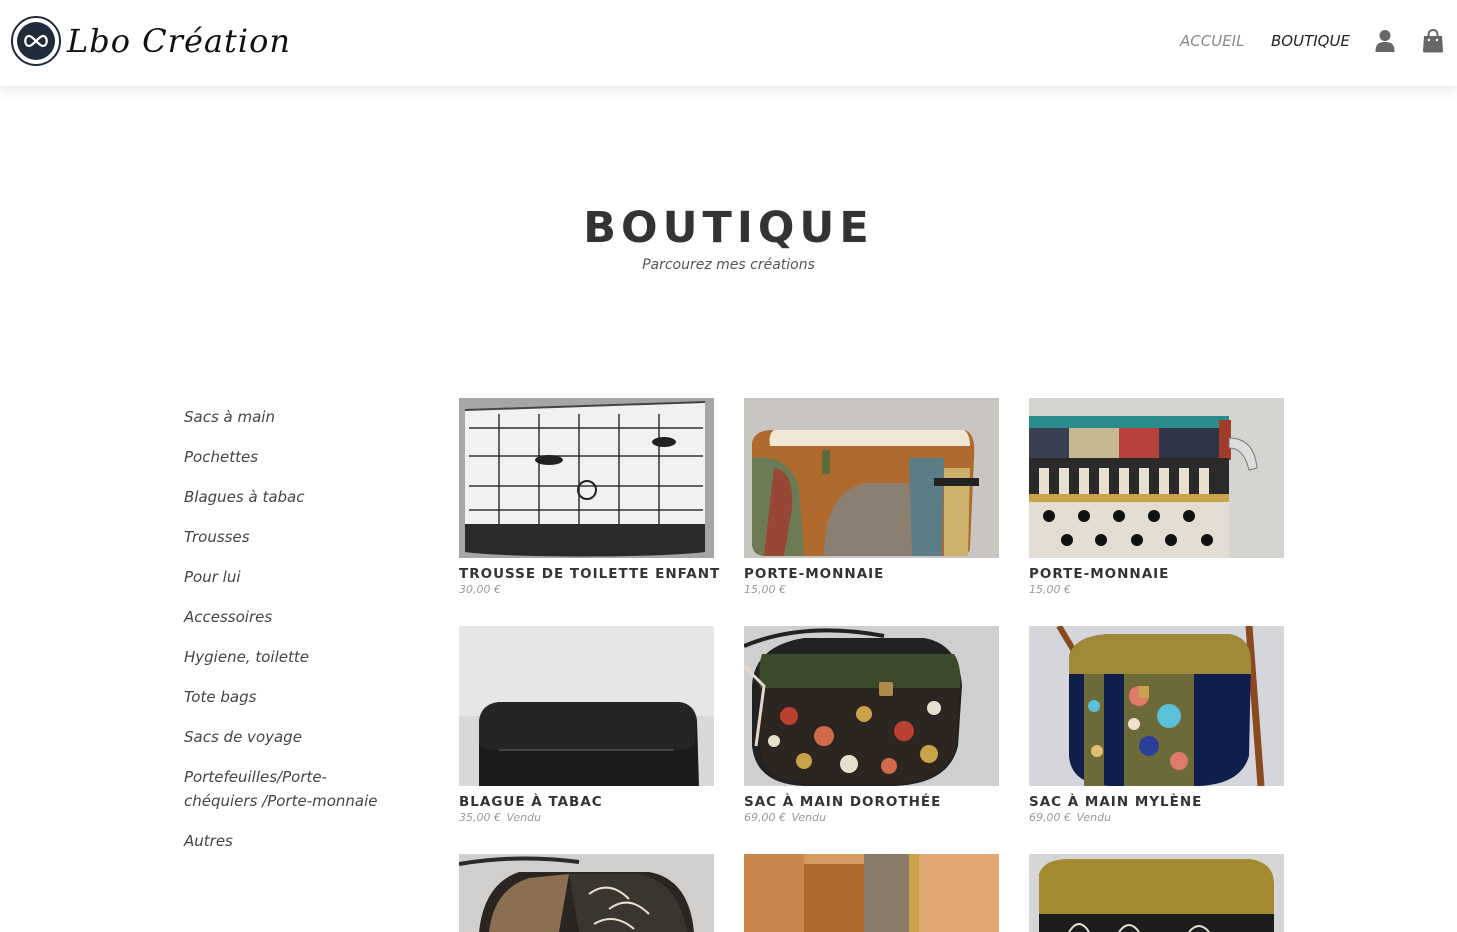 The height and width of the screenshot is (932, 1457). Describe the element at coordinates (871, 802) in the screenshot. I see `product-name: SAC À MAIN DOROTHÉE` at that location.